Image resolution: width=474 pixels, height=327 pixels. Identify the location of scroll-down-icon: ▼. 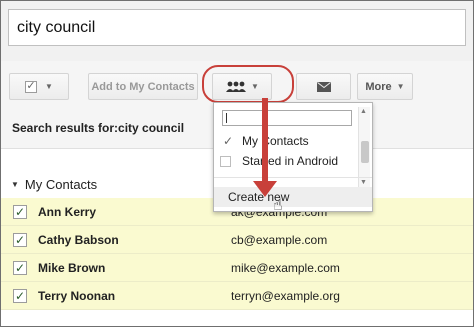
(363, 182).